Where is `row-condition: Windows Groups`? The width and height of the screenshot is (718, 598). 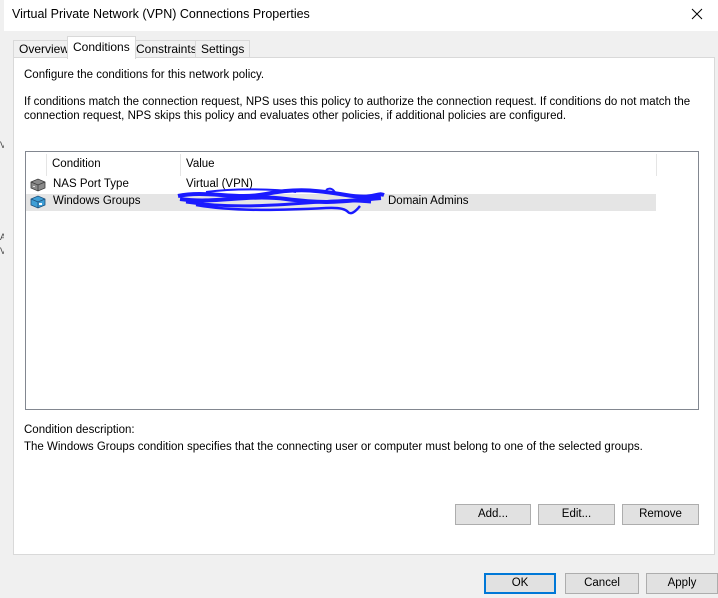
row-condition: Windows Groups is located at coordinates (97, 201).